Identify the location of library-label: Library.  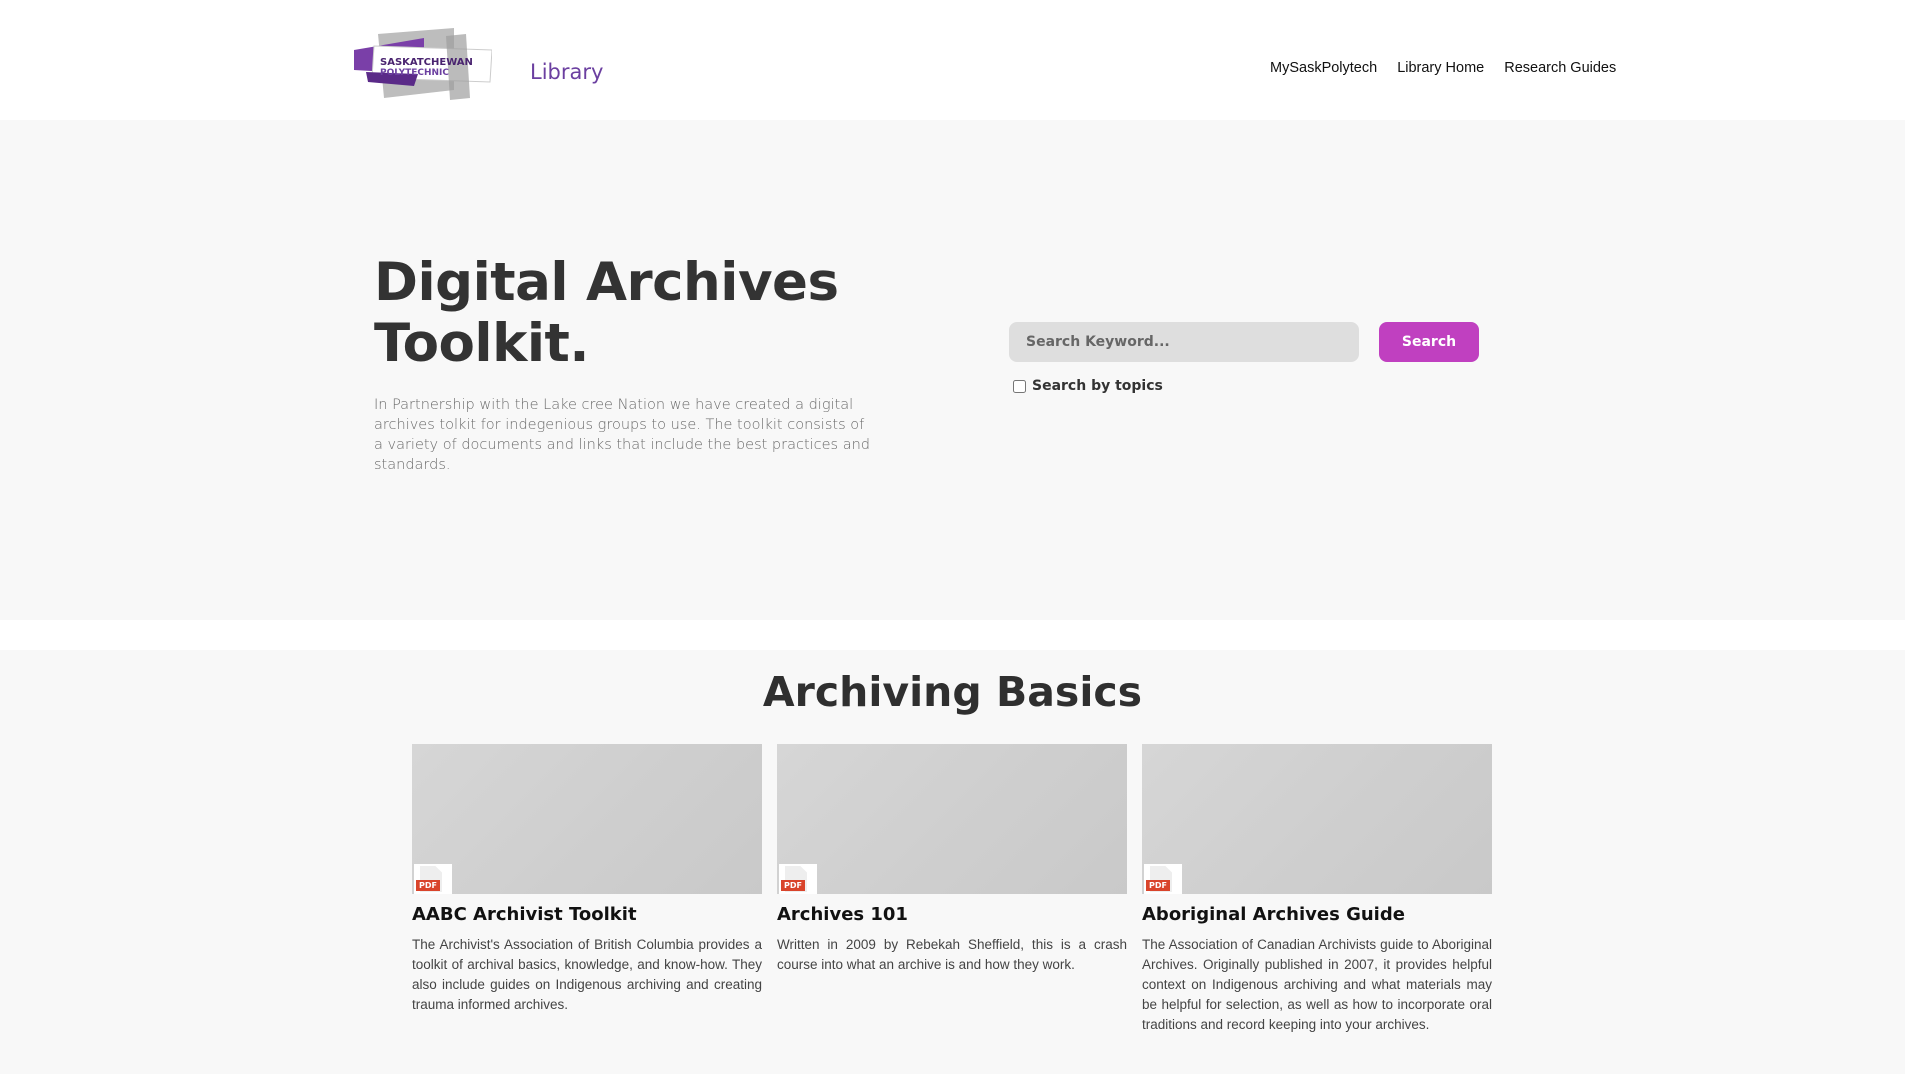
(566, 72).